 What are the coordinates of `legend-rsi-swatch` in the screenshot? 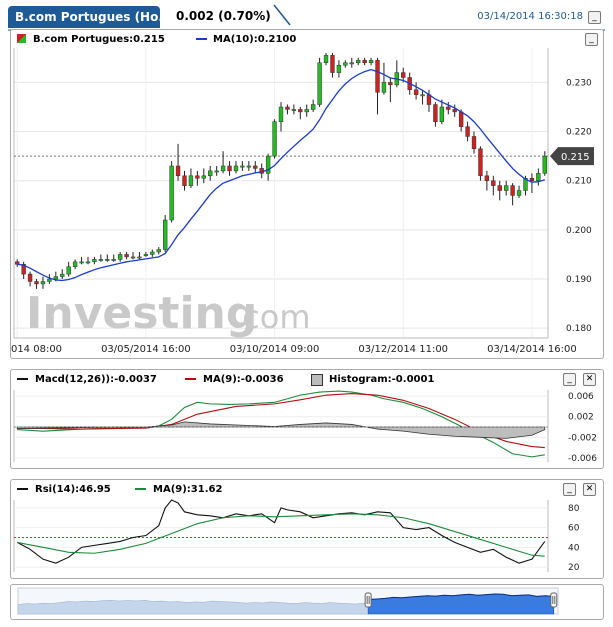 It's located at (25, 489).